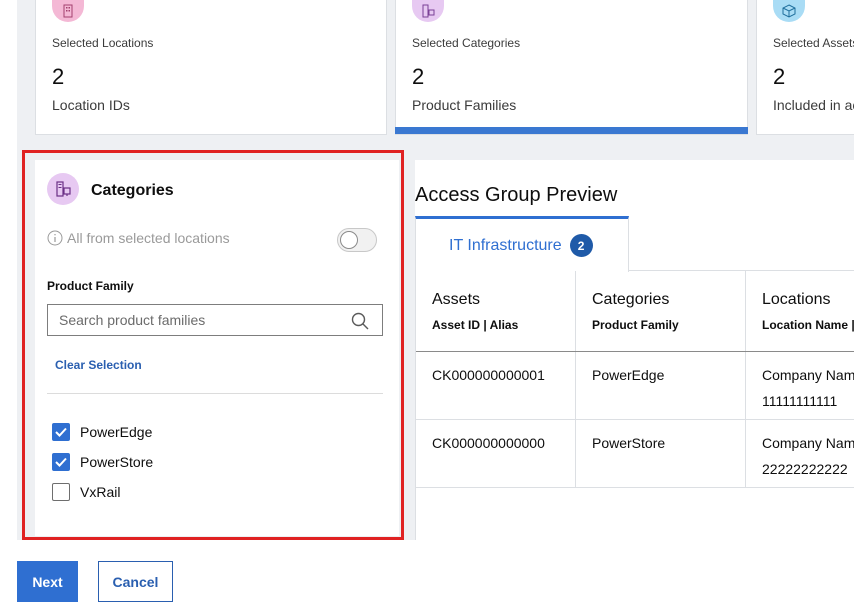 This screenshot has width=854, height=604. What do you see at coordinates (571, 67) in the screenshot?
I see `summary-card-categories: Selected Categories 2 Product Families` at bounding box center [571, 67].